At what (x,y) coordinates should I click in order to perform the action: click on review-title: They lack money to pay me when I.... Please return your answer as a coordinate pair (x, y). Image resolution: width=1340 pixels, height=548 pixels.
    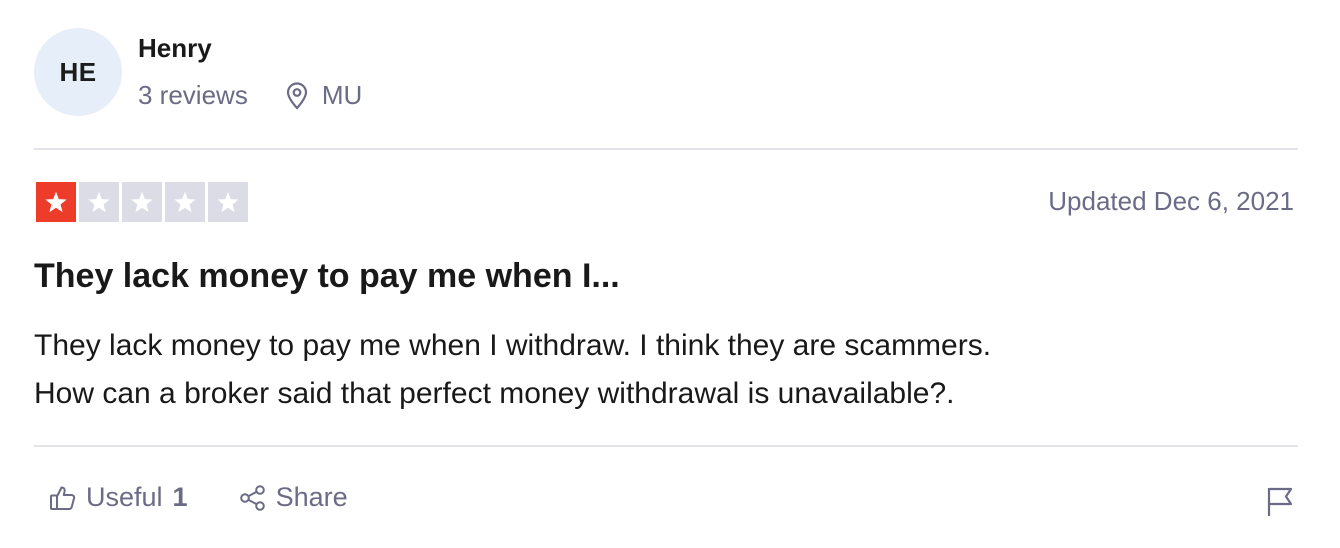
    Looking at the image, I should click on (327, 276).